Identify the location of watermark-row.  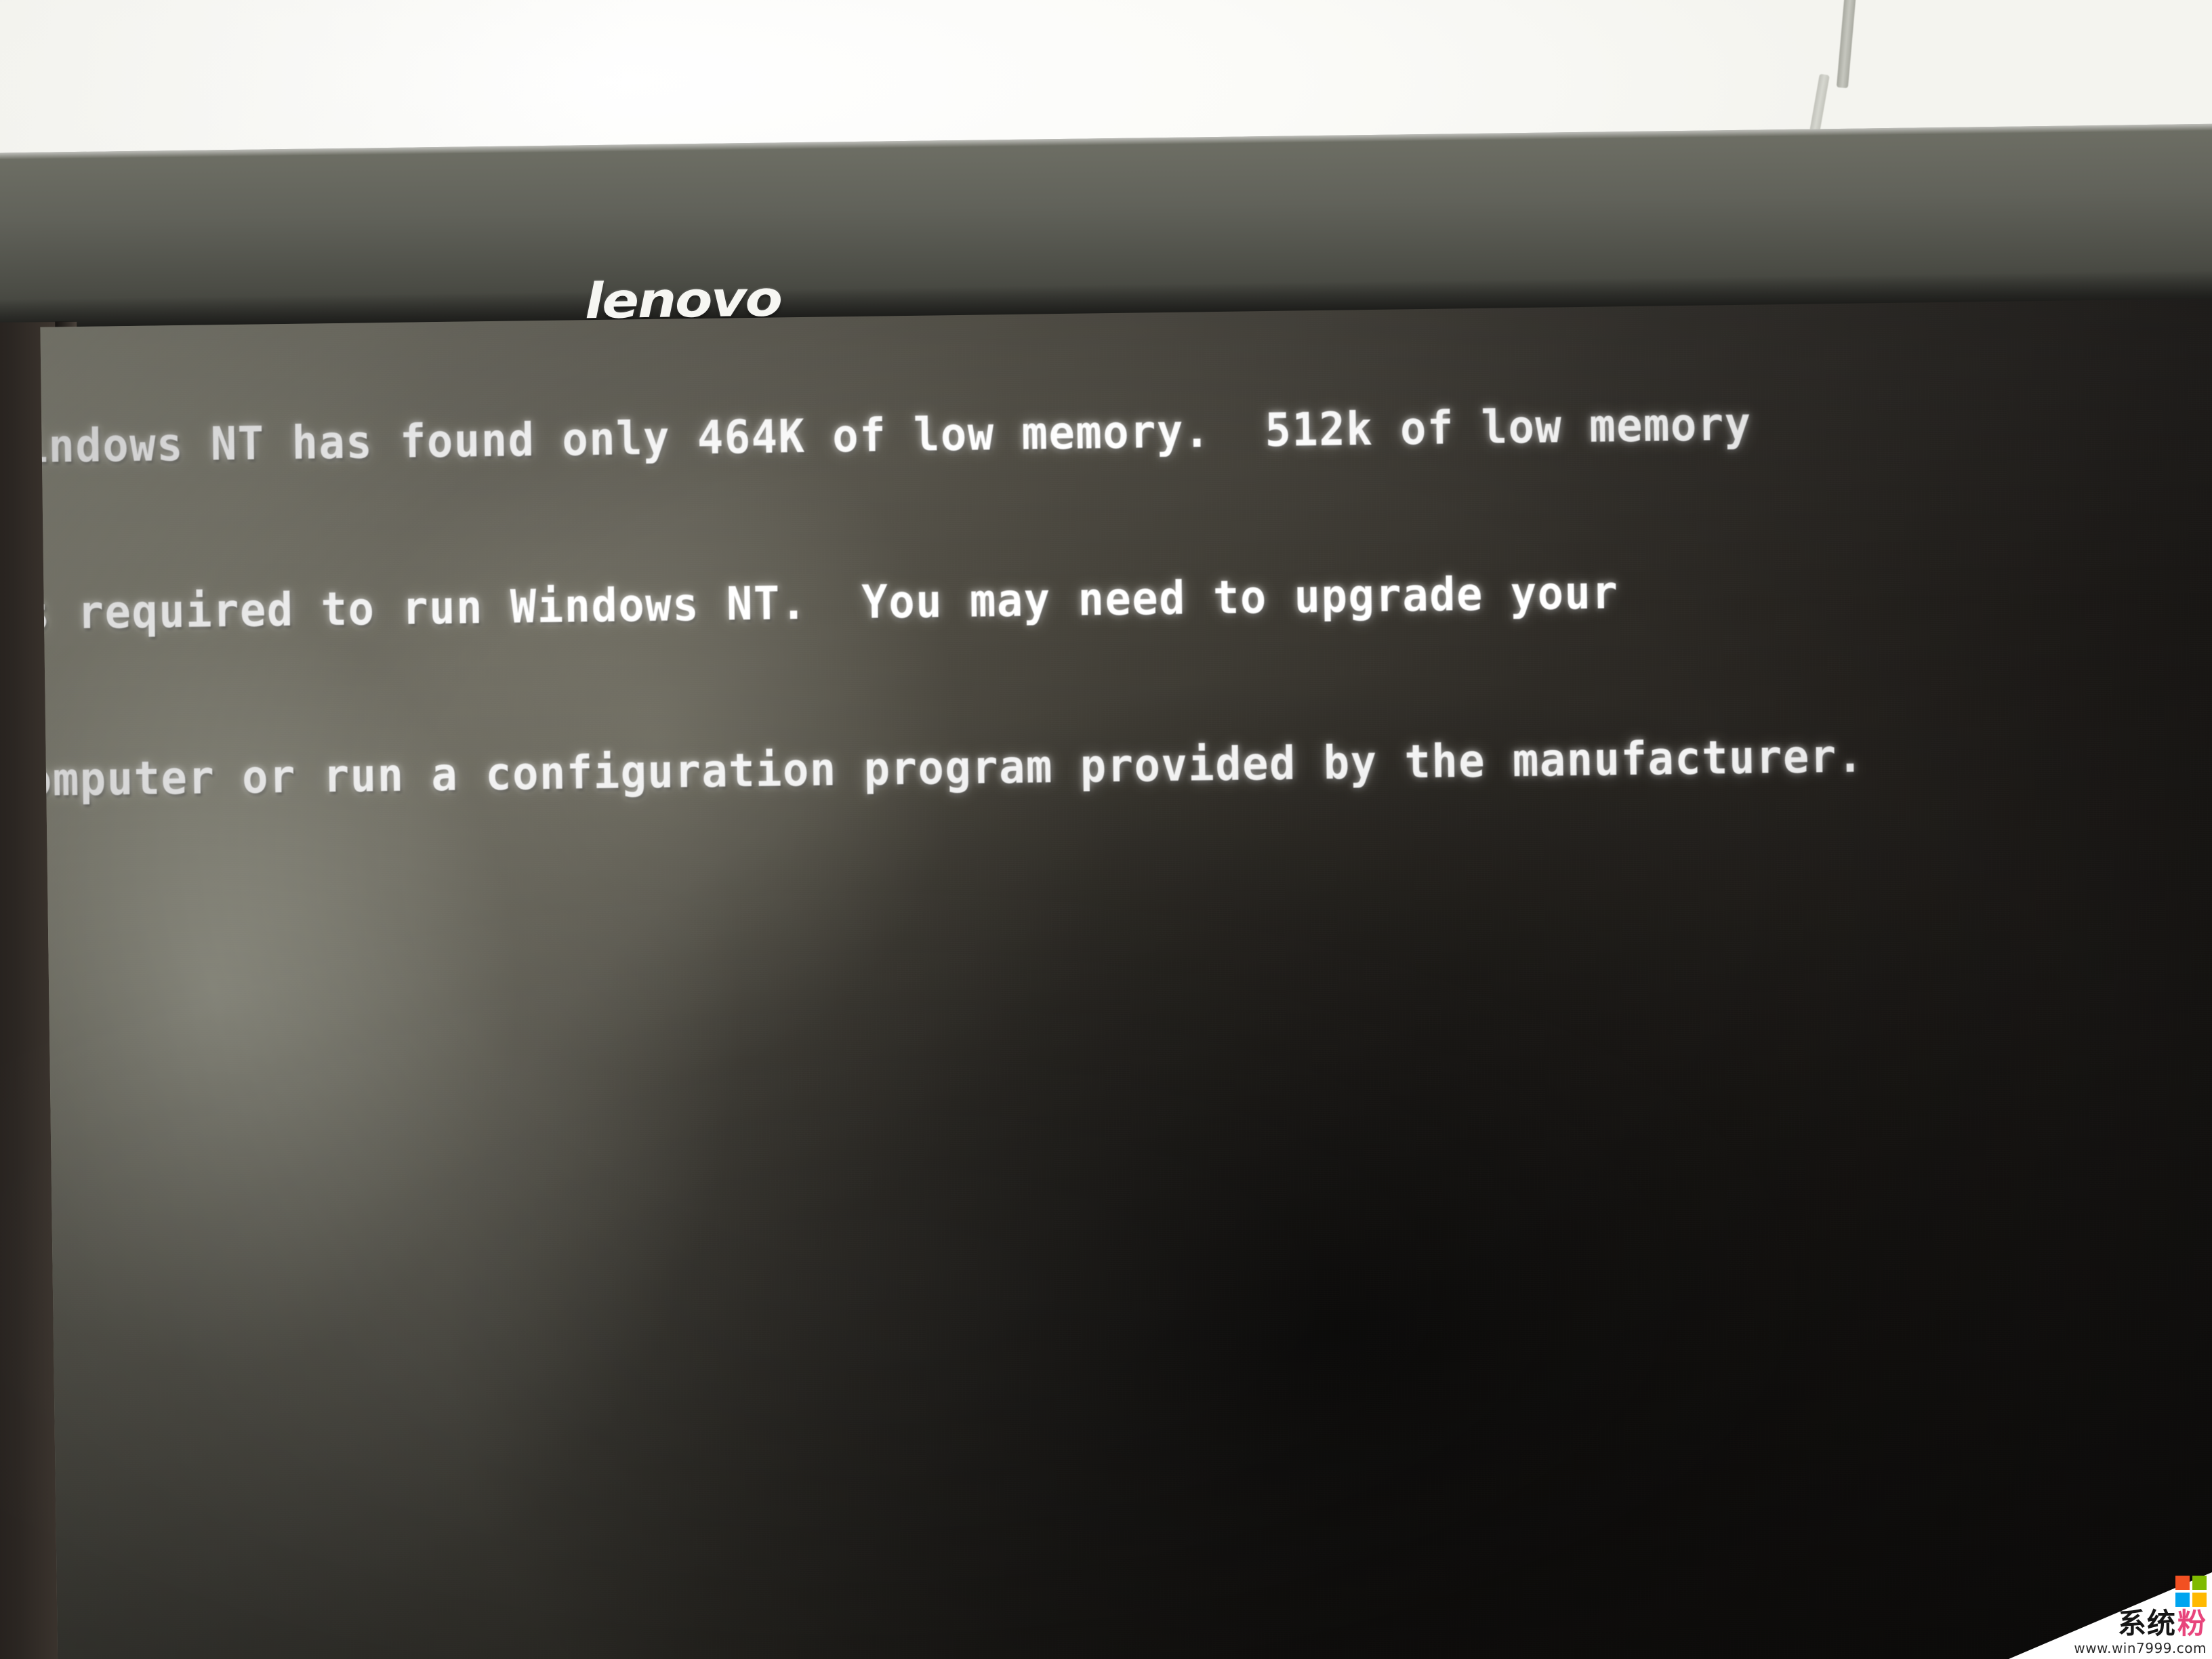
(2191, 1592).